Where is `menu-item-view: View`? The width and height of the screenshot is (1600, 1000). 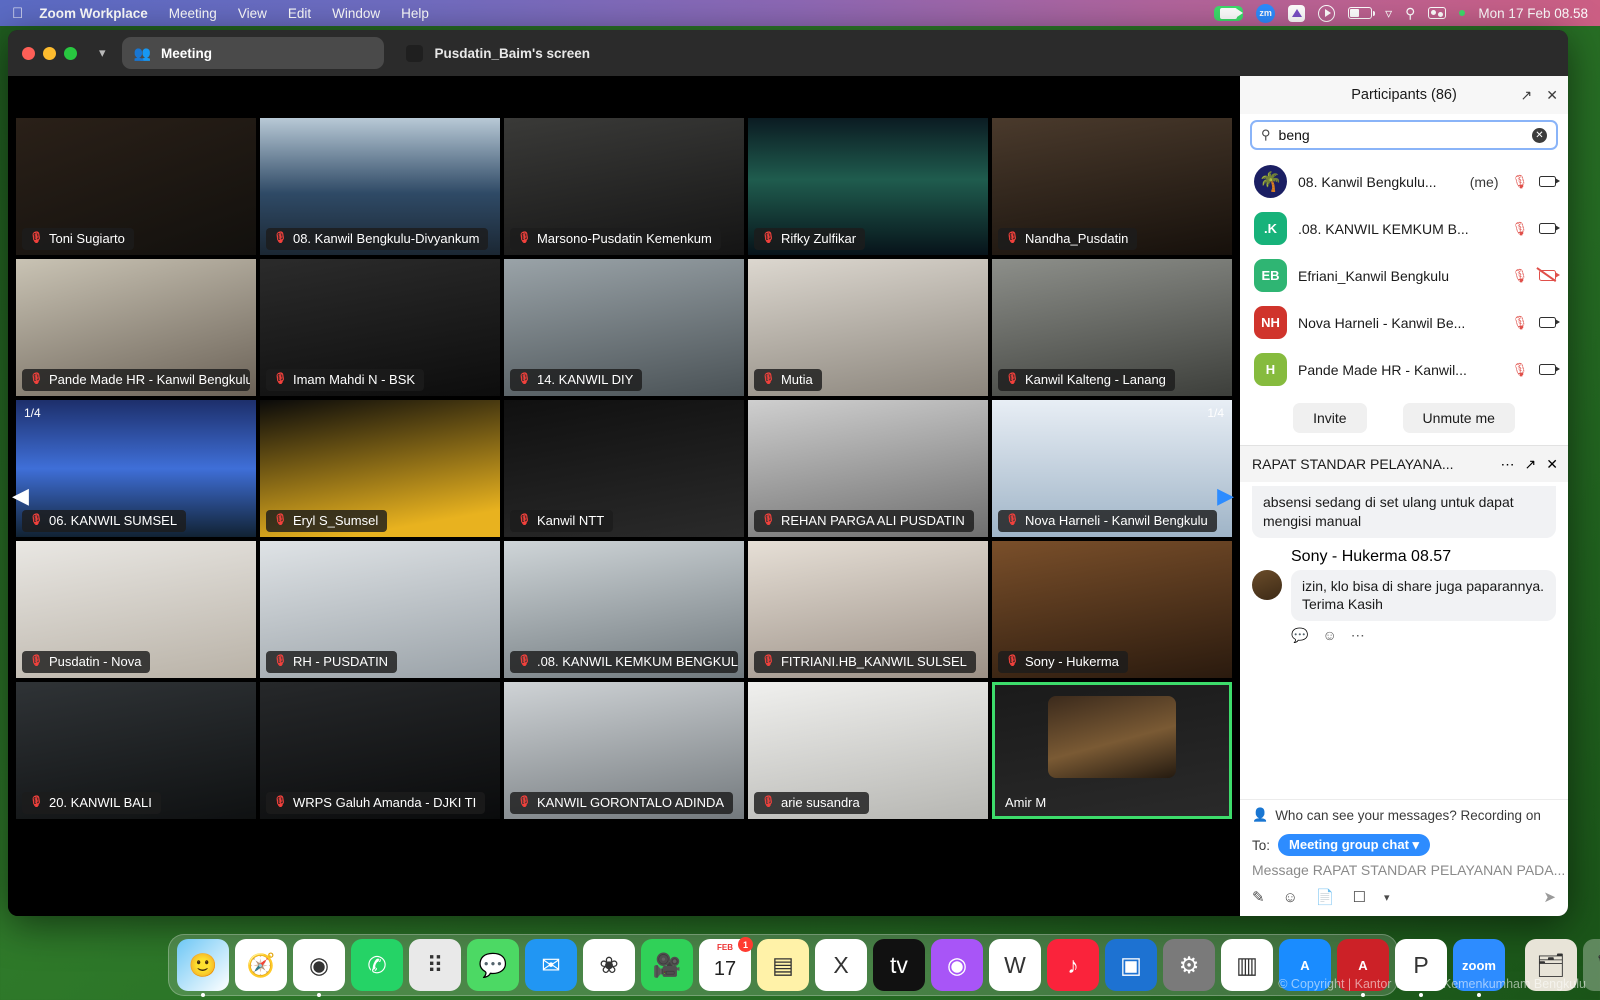 menu-item-view: View is located at coordinates (252, 13).